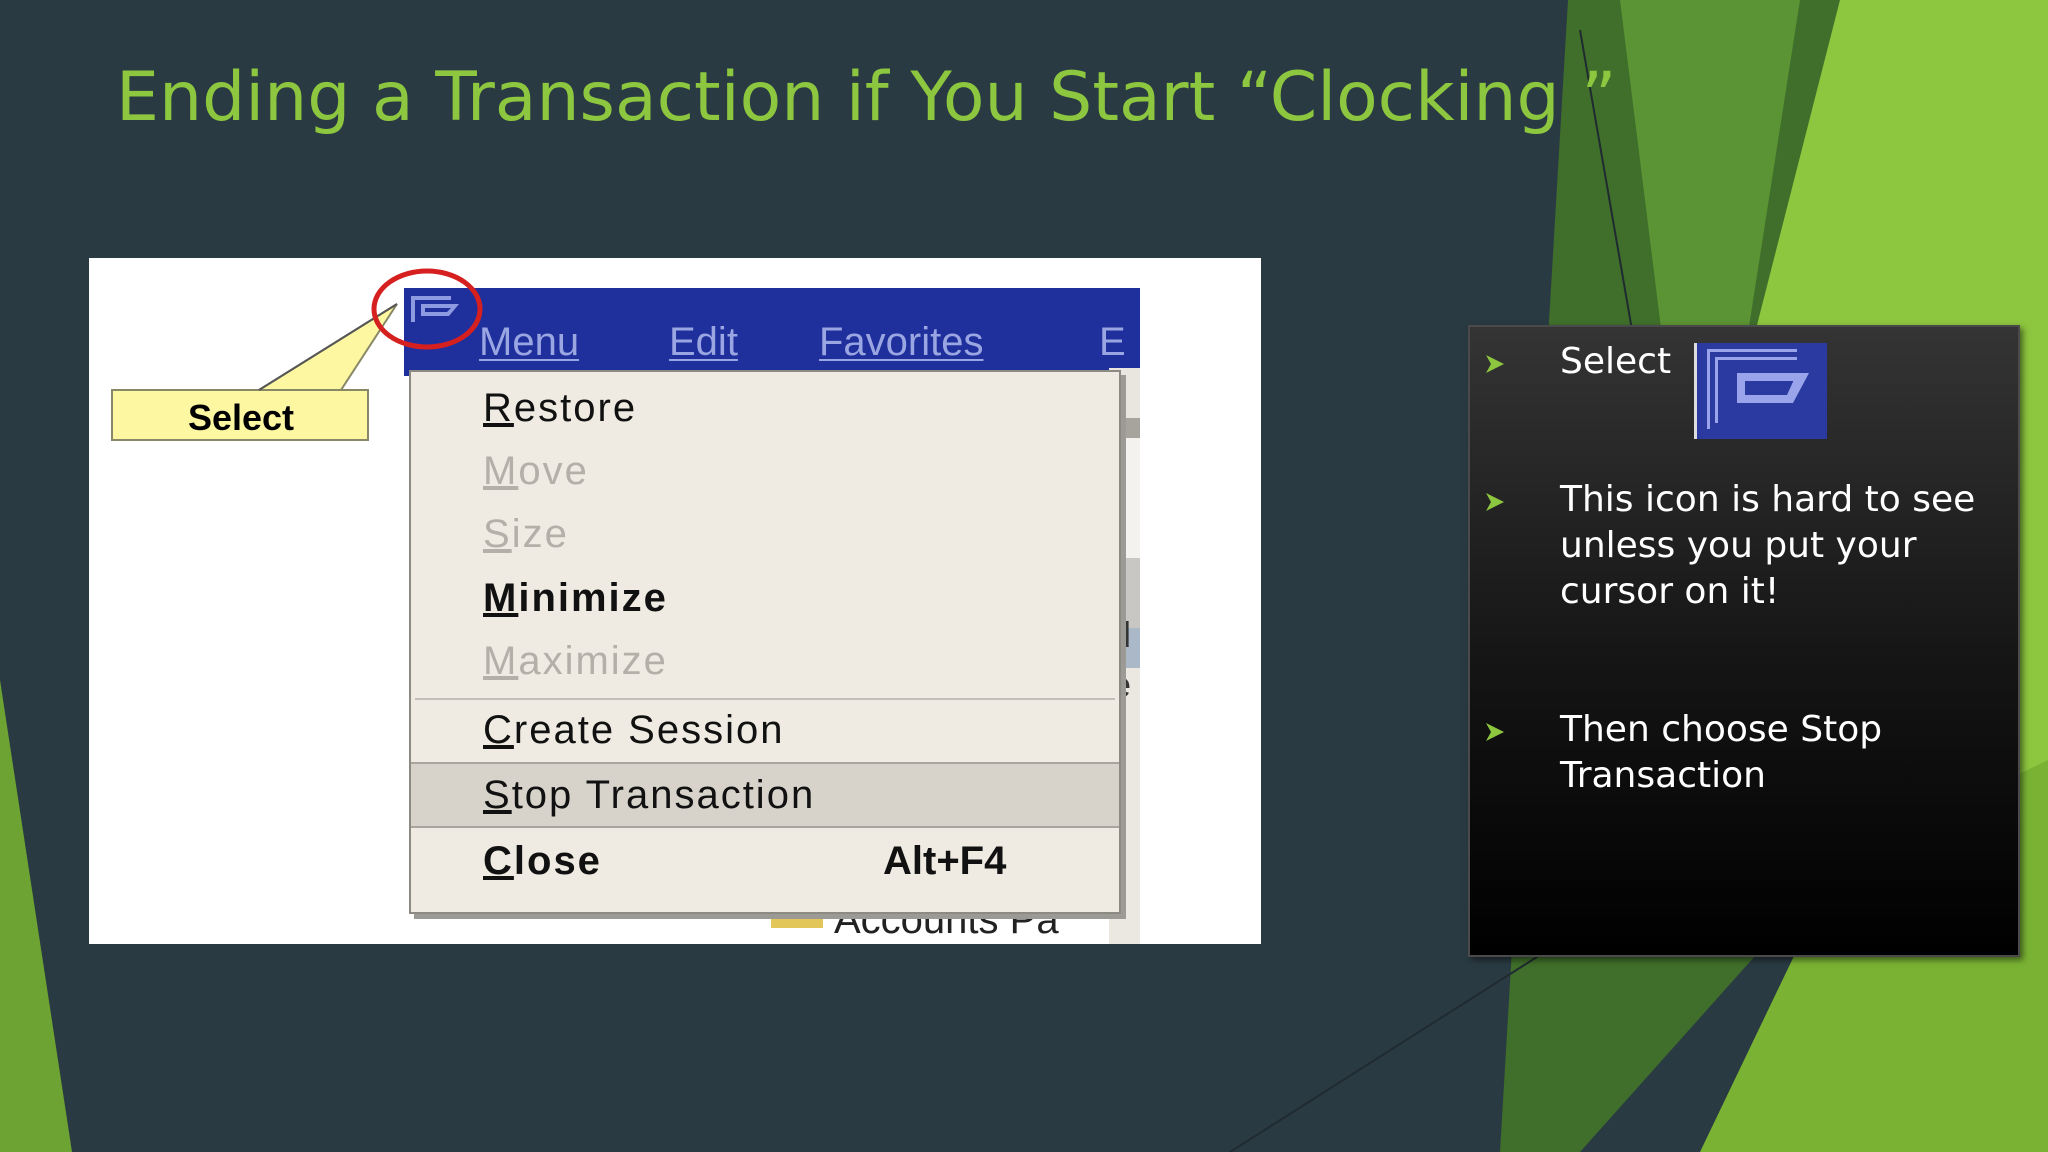 The height and width of the screenshot is (1152, 2048). I want to click on menu-item-maximize: Maximize, so click(765, 661).